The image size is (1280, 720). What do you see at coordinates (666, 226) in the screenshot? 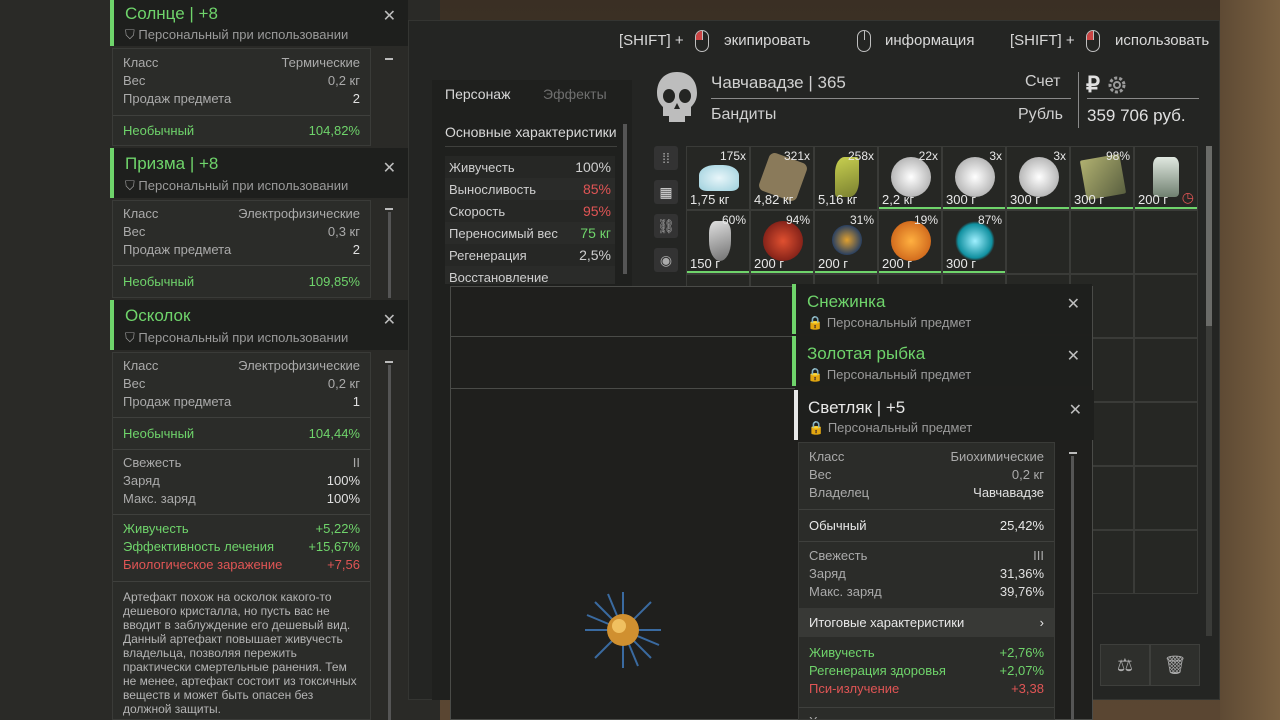
I see `link-icon: ⛓` at bounding box center [666, 226].